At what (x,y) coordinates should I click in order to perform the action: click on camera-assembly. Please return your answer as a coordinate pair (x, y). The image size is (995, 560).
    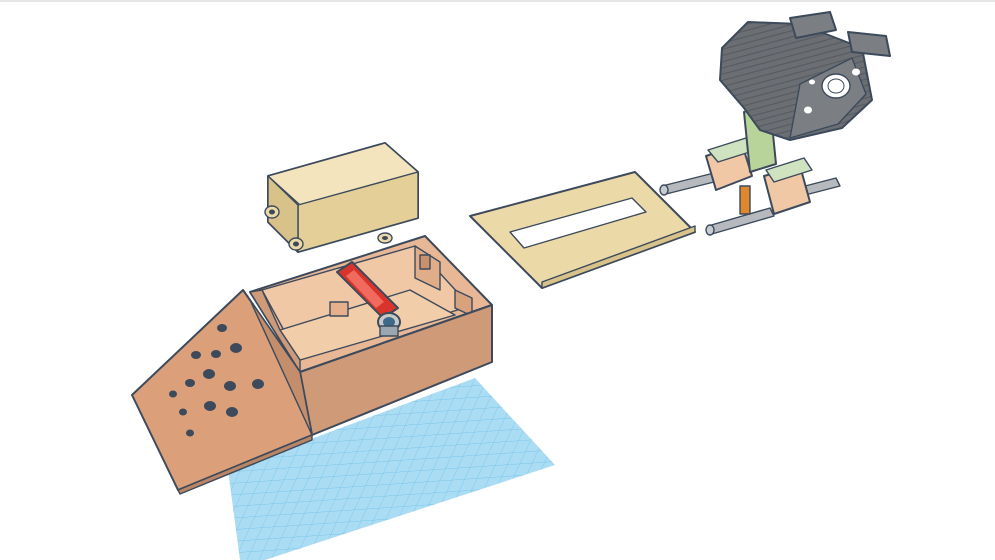
    Looking at the image, I should click on (775, 123).